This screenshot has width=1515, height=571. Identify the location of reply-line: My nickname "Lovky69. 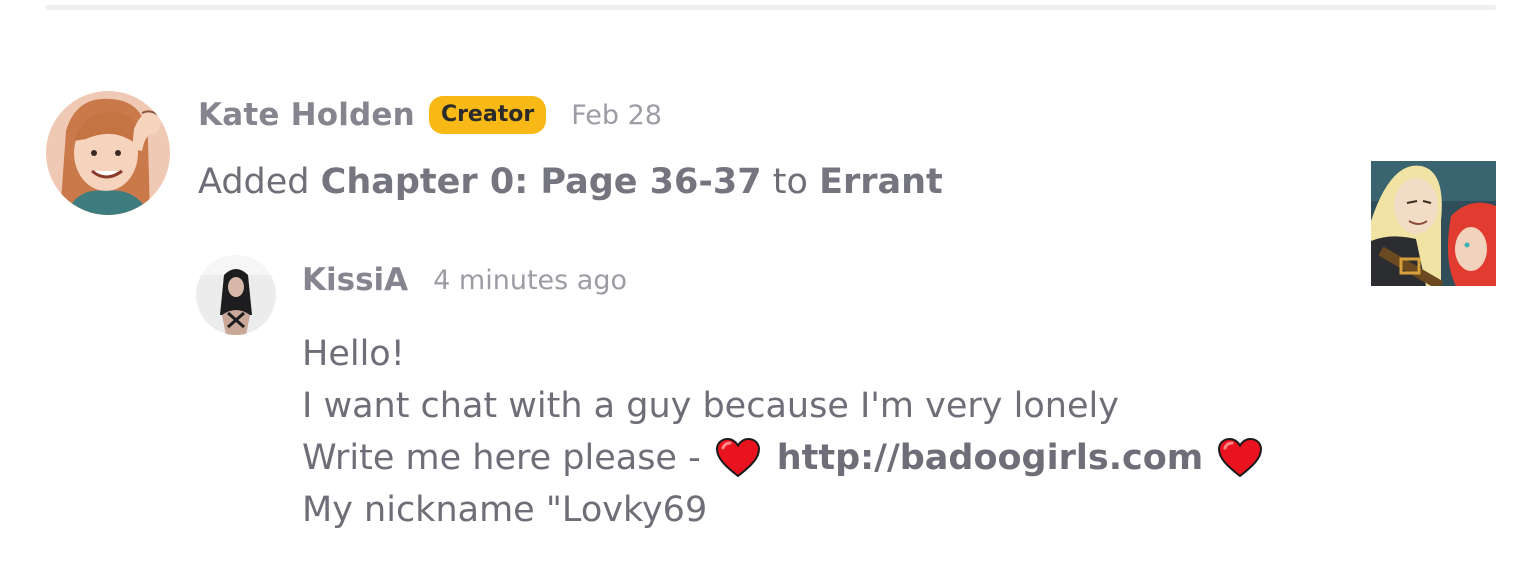
(505, 510).